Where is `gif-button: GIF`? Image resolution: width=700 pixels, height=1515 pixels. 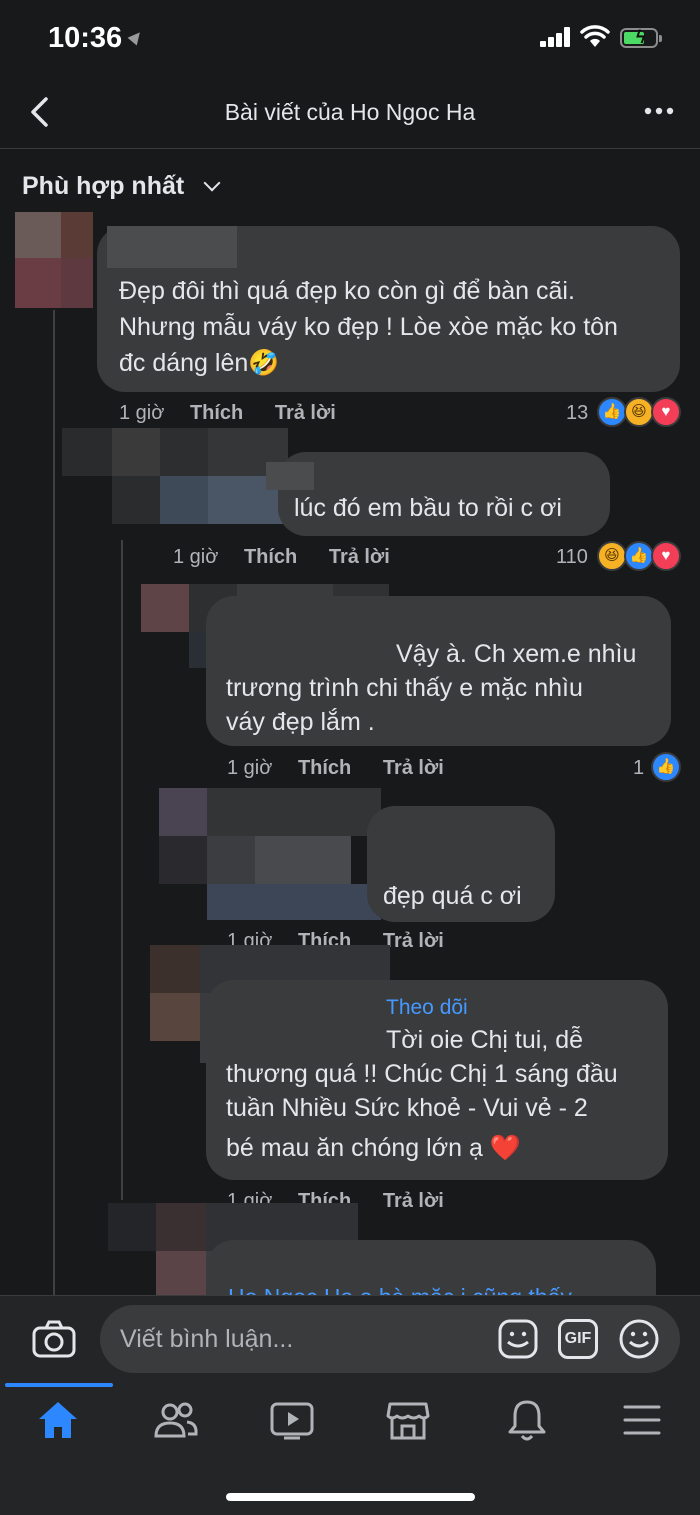
gif-button: GIF is located at coordinates (578, 1339).